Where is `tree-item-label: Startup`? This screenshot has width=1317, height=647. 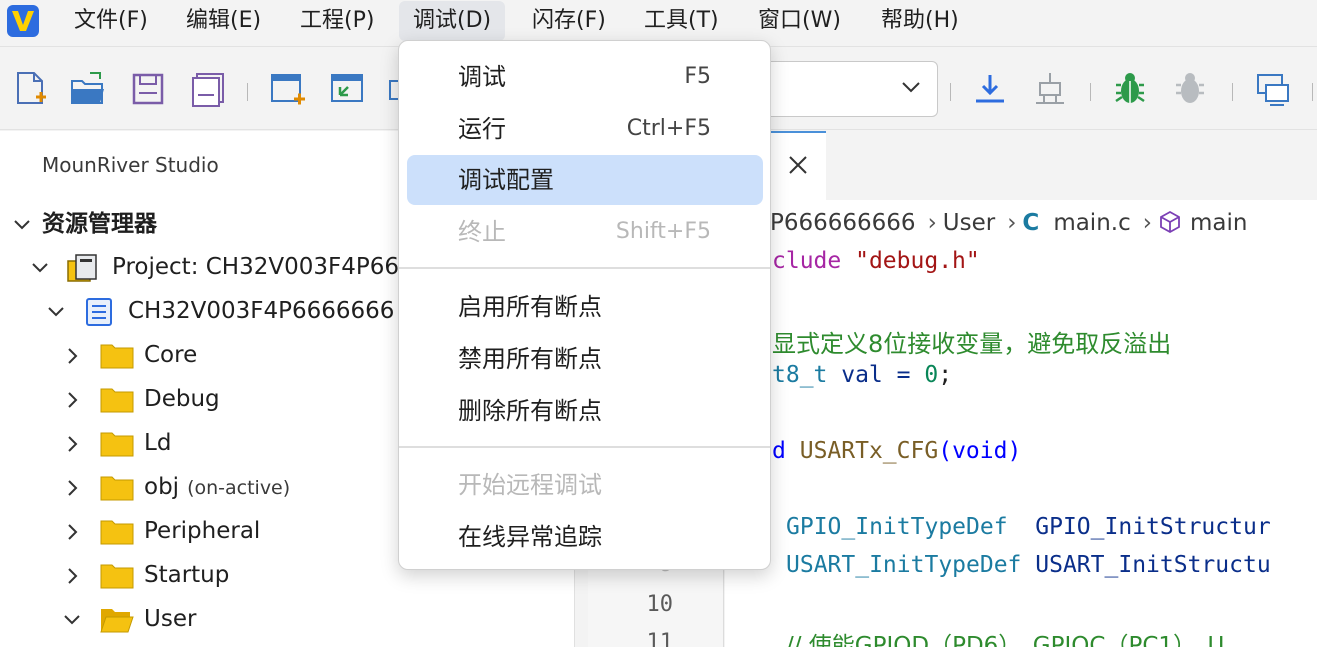 tree-item-label: Startup is located at coordinates (187, 575).